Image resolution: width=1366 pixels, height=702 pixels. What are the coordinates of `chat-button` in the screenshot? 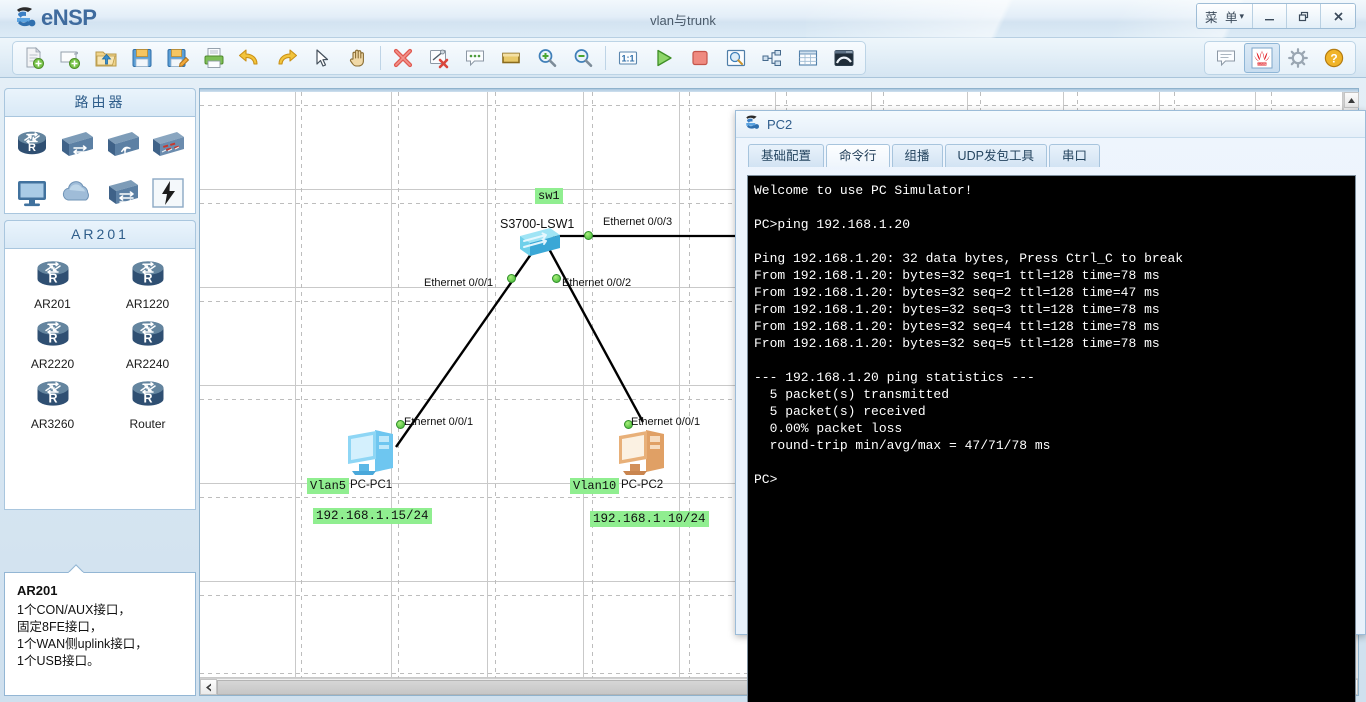 It's located at (1226, 58).